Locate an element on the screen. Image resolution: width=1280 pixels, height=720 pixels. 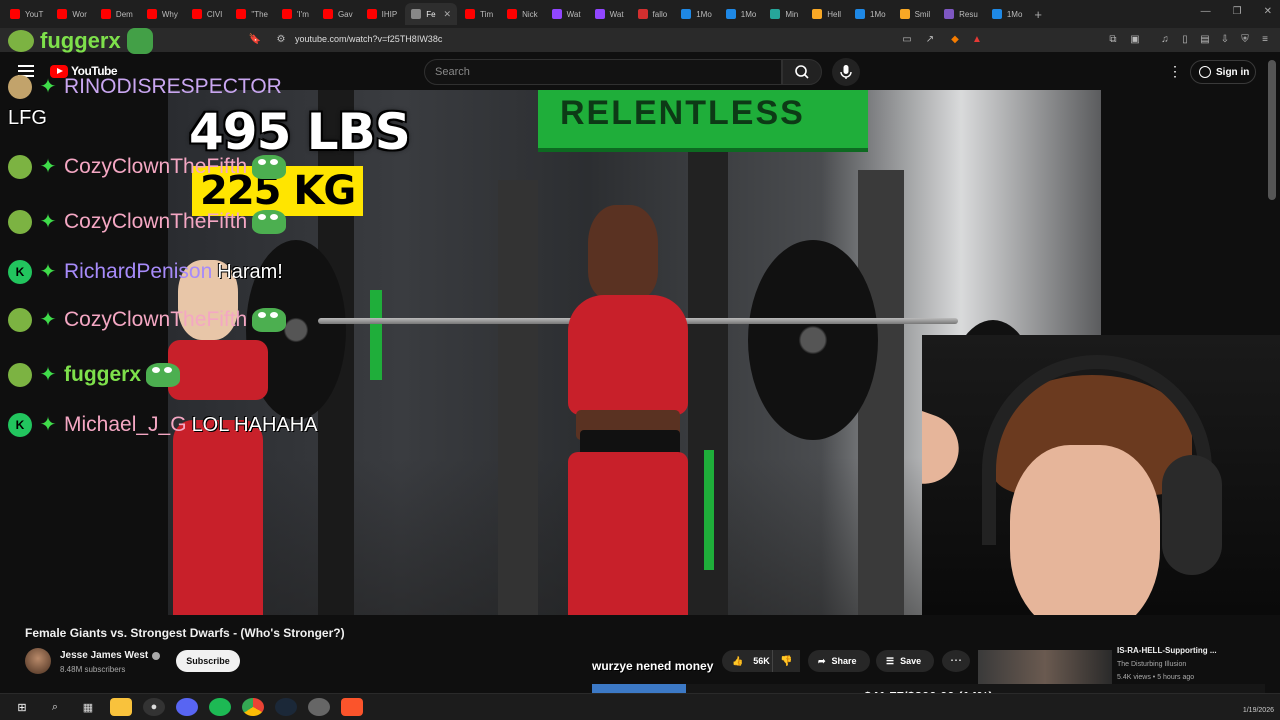
search-input is located at coordinates (603, 72).